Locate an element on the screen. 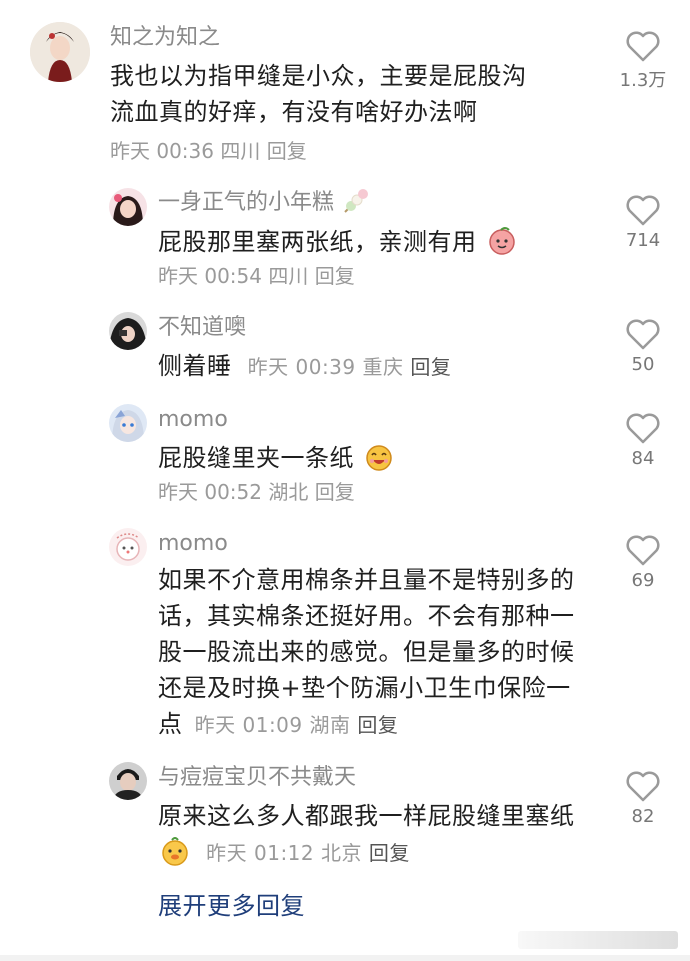  like-button: 84 is located at coordinates (643, 440).